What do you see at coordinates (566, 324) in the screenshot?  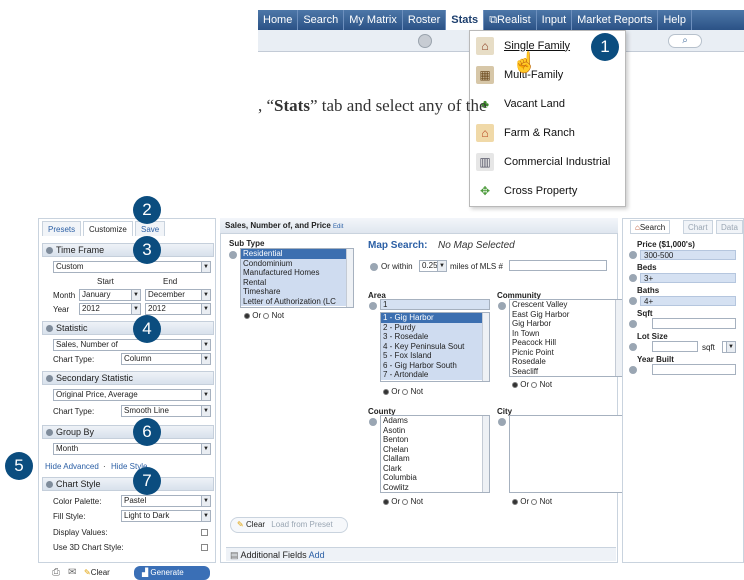 I see `list-item: Gig Harbor` at bounding box center [566, 324].